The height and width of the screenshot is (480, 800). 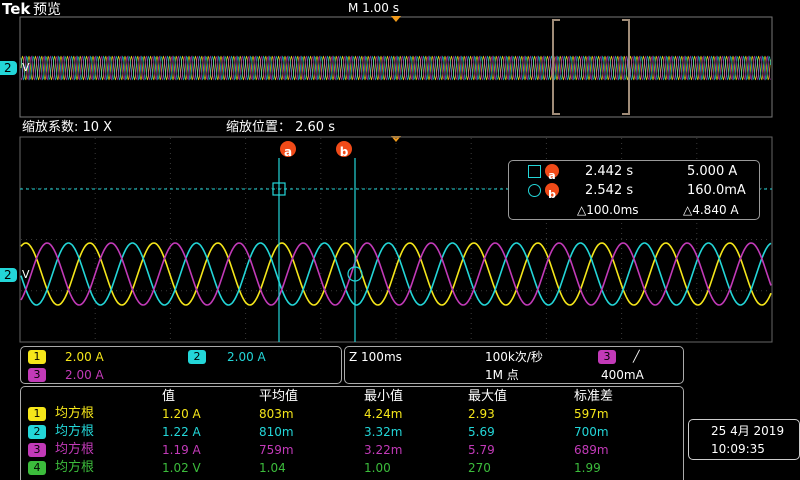 I want to click on measurement-row-2-cell-5: 700m, so click(x=591, y=432).